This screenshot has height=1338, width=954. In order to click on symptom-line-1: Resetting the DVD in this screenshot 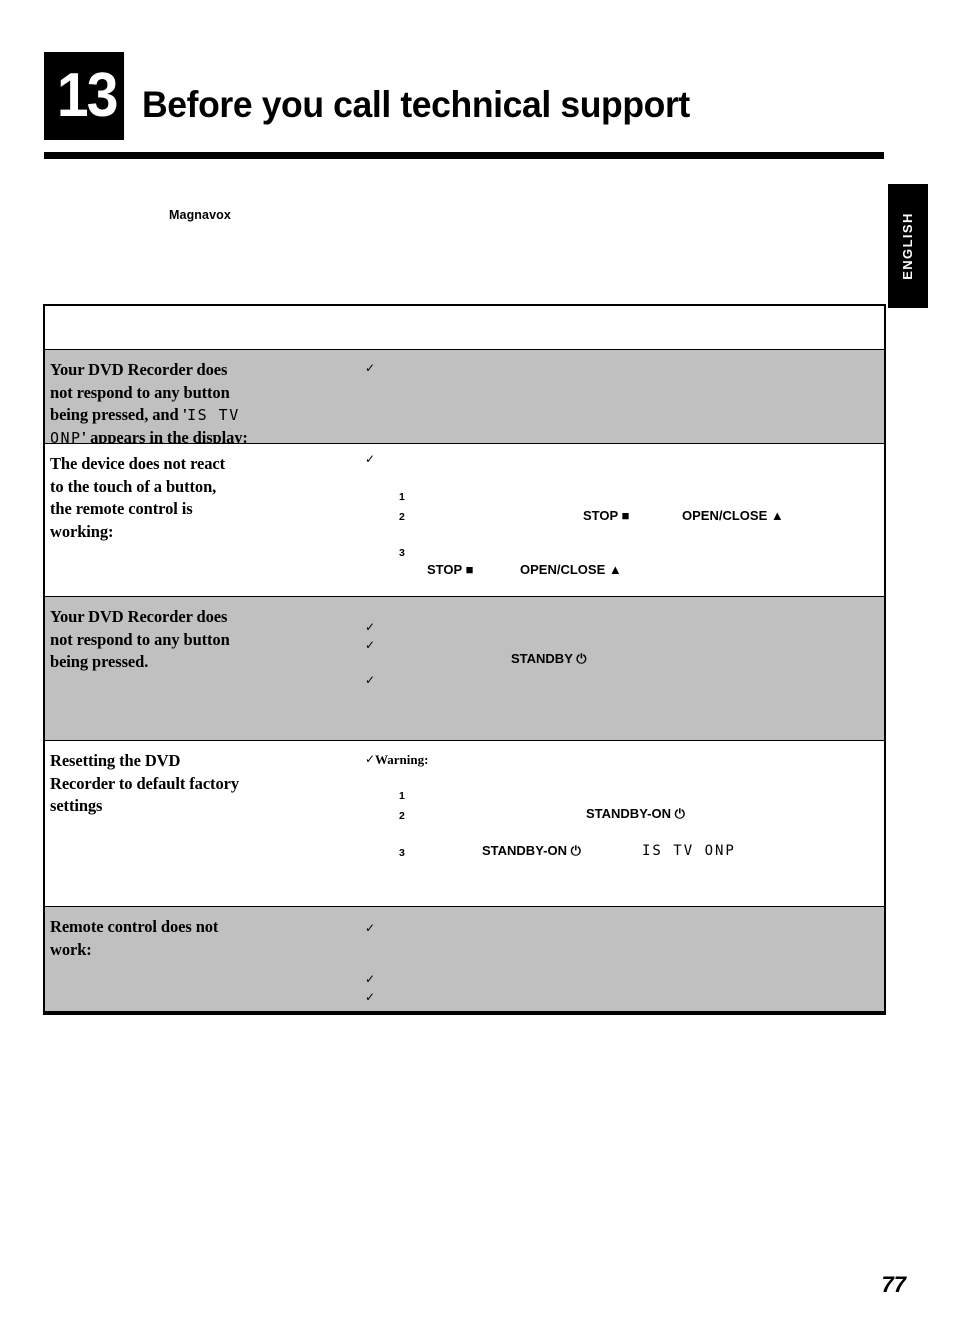, I will do `click(115, 760)`.